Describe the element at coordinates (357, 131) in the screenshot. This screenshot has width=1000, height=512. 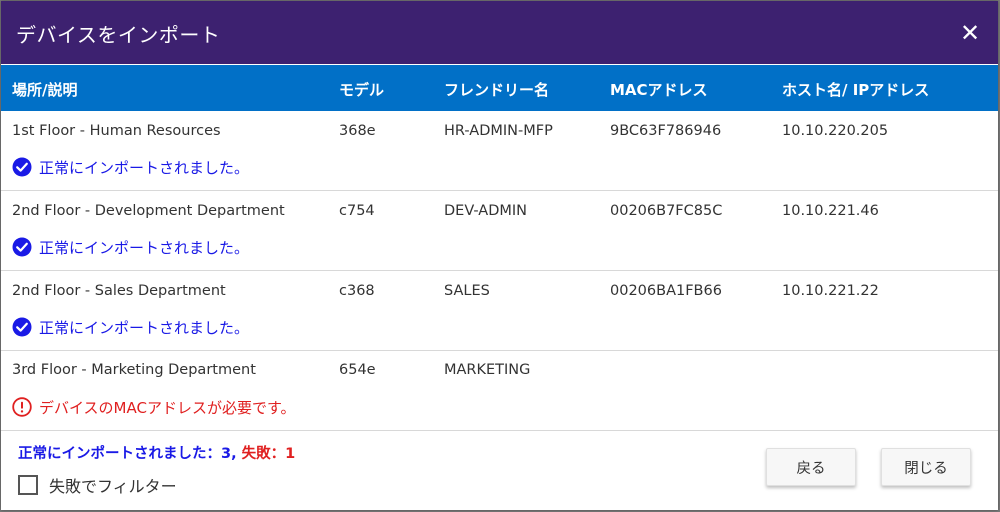
I see `cell-model: 368e` at that location.